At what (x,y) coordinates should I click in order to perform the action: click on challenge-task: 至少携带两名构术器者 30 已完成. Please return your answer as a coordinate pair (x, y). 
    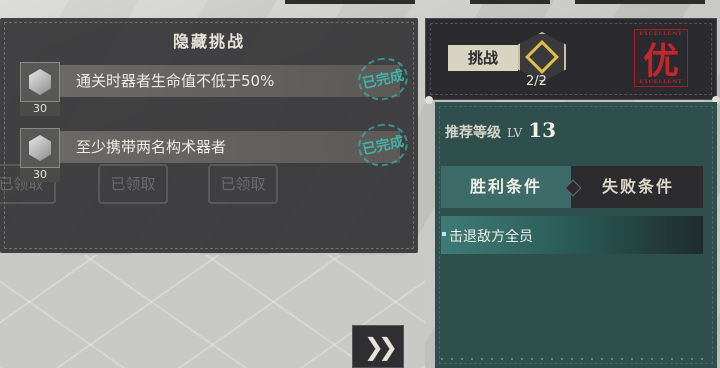
    Looking at the image, I should click on (212, 155).